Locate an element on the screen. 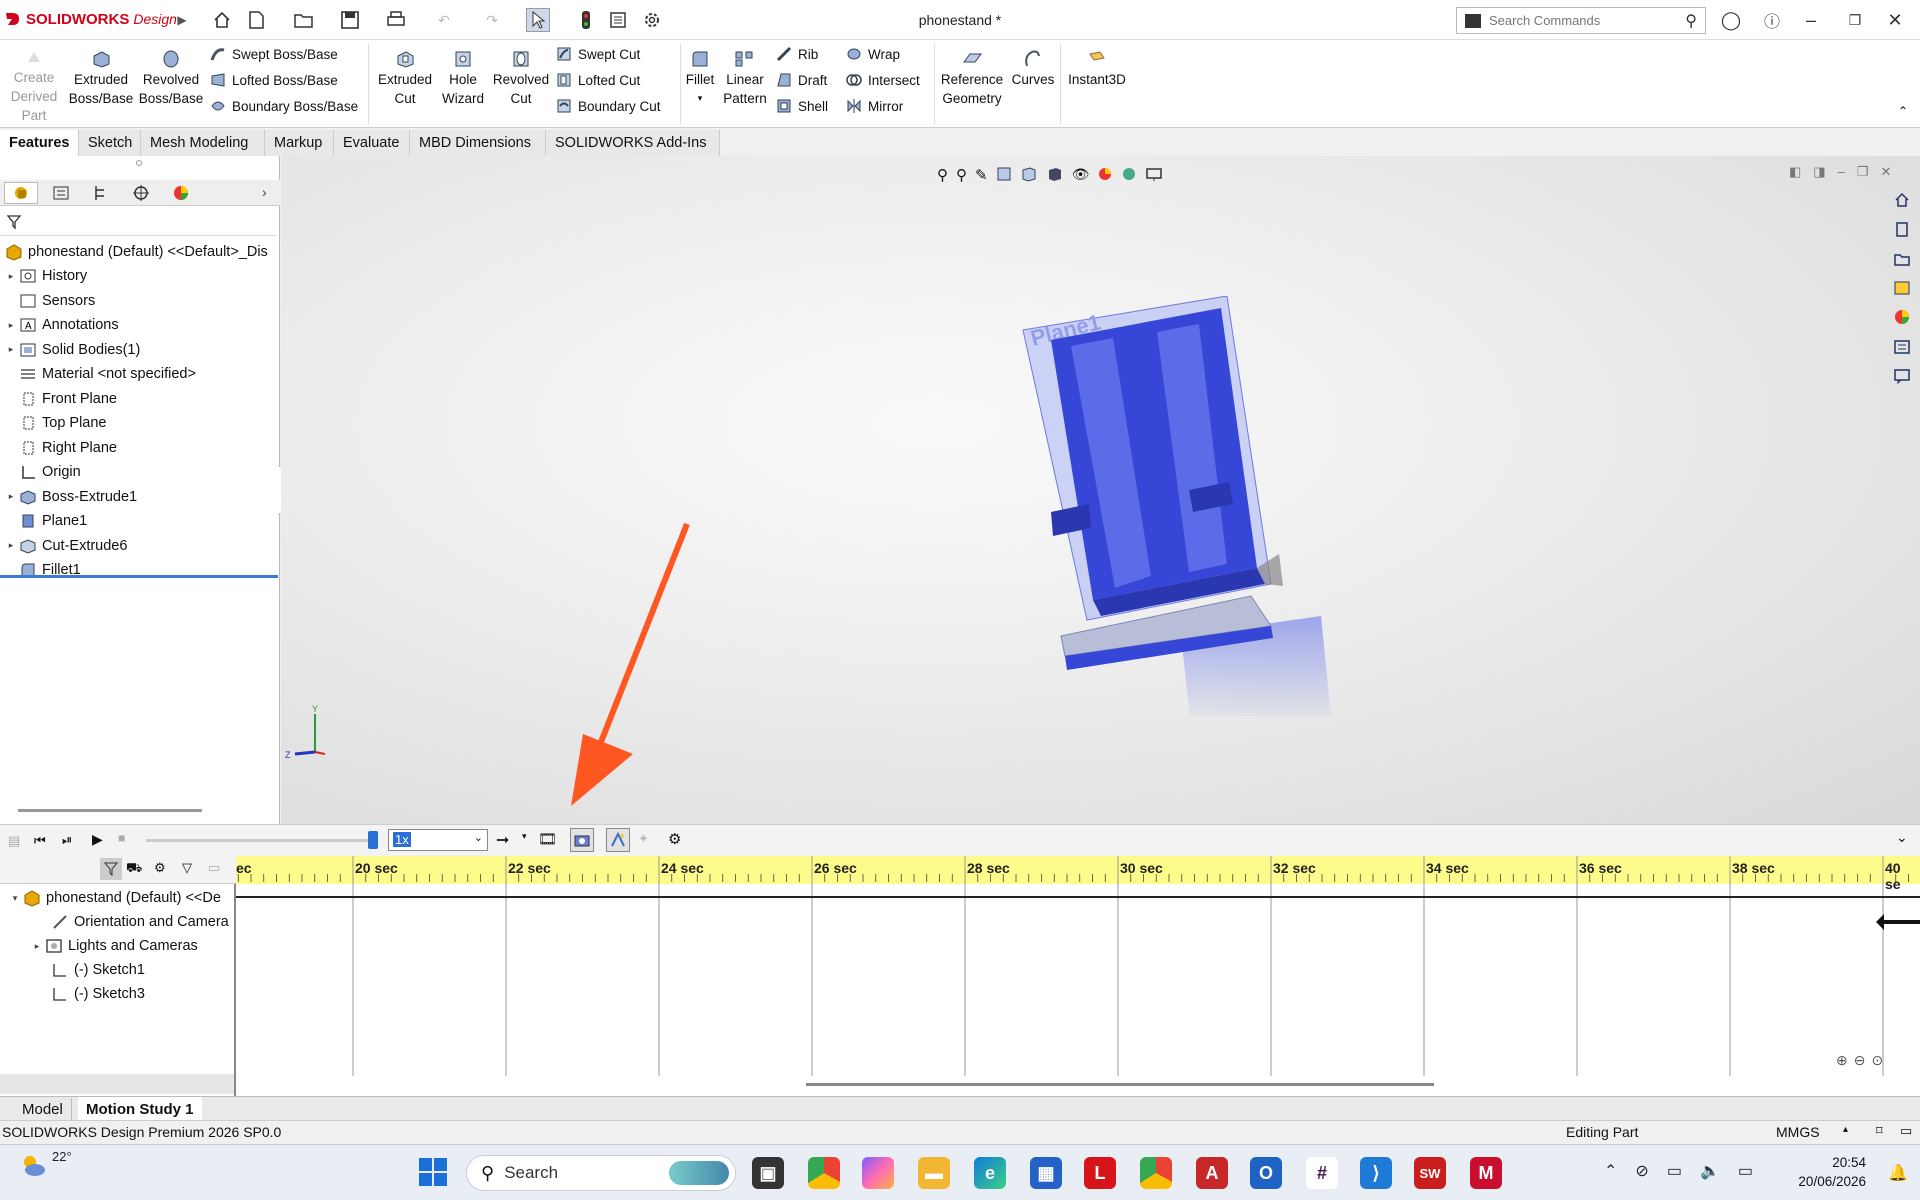 The height and width of the screenshot is (1200, 1920). print-icon is located at coordinates (396, 20).